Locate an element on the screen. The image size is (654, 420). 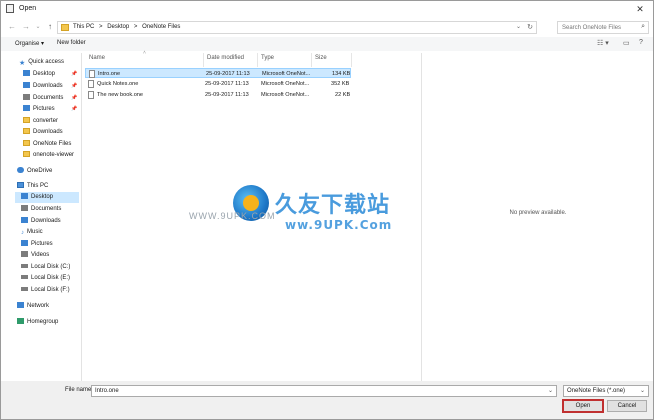
open-button: Open is located at coordinates (583, 406).